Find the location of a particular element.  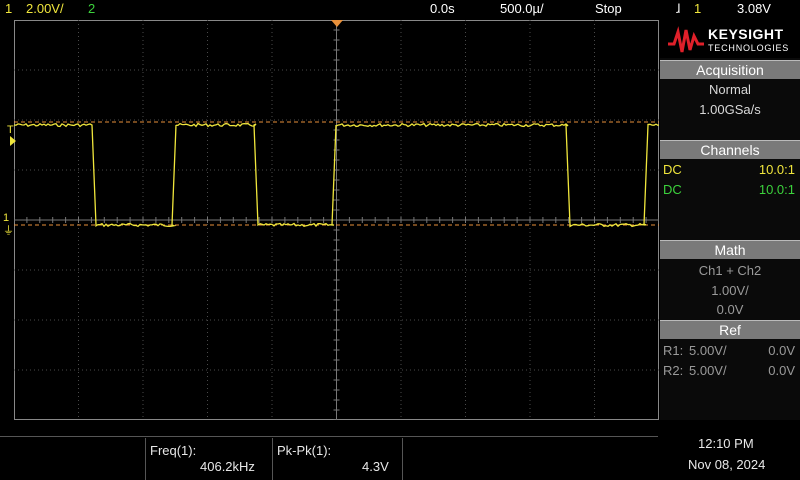

ch1-scale: 2.00V/ is located at coordinates (45, 8).